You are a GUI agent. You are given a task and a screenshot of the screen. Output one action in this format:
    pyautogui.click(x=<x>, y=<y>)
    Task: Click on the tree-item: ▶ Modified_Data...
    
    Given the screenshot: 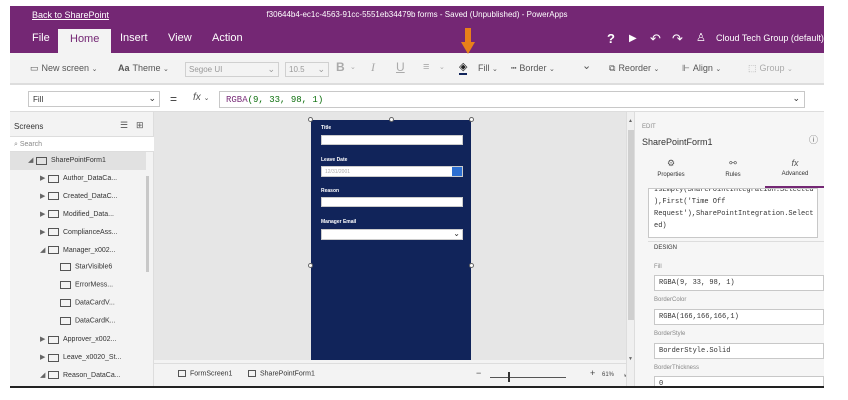 What is the action you would take?
    pyautogui.click(x=78, y=215)
    